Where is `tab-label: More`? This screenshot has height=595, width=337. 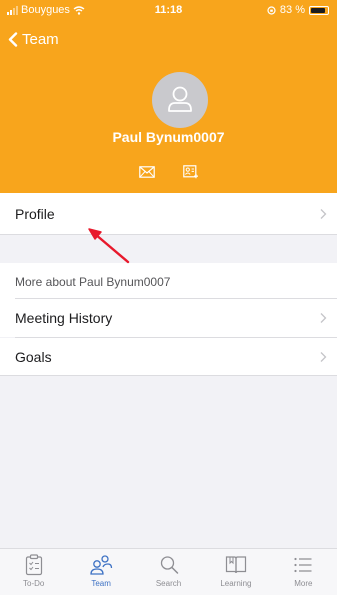 tab-label: More is located at coordinates (303, 583).